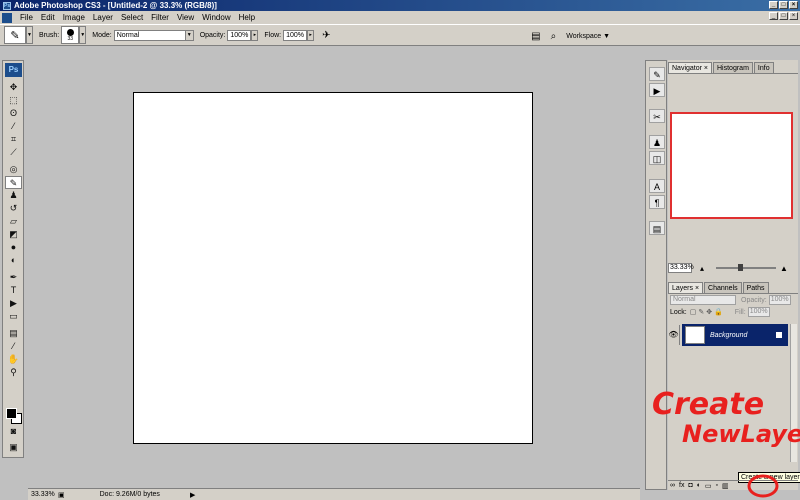  Describe the element at coordinates (702, 268) in the screenshot. I see `zoom-out-icon: ▴` at that location.